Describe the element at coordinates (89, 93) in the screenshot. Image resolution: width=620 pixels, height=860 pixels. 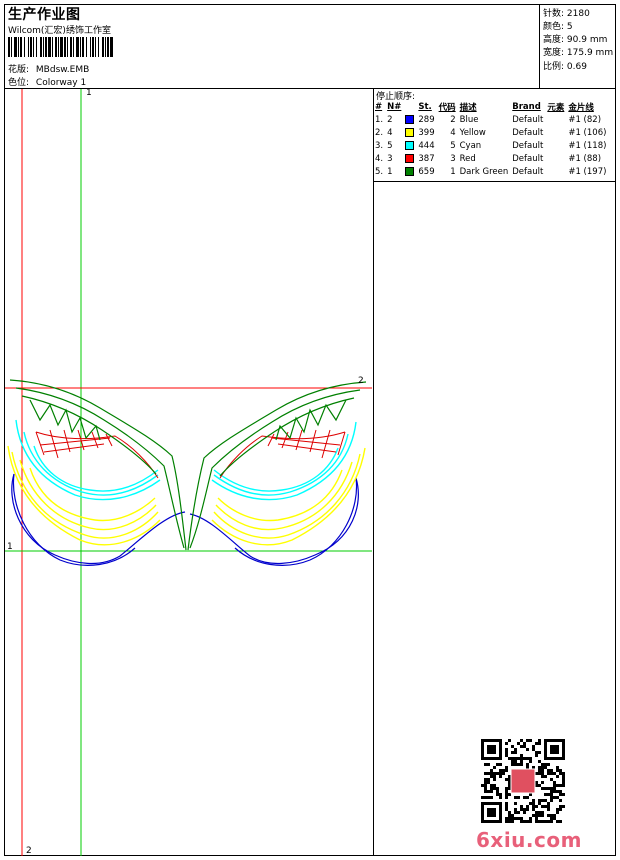
I see `guide-label-top-green: 1` at that location.